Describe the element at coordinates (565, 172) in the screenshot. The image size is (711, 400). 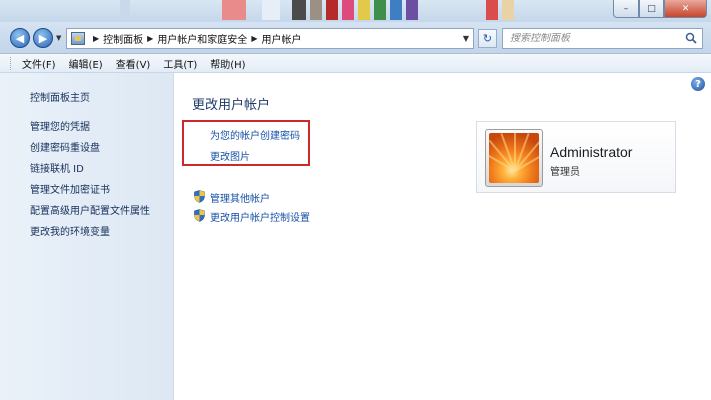
I see `account-role: 管理员` at that location.